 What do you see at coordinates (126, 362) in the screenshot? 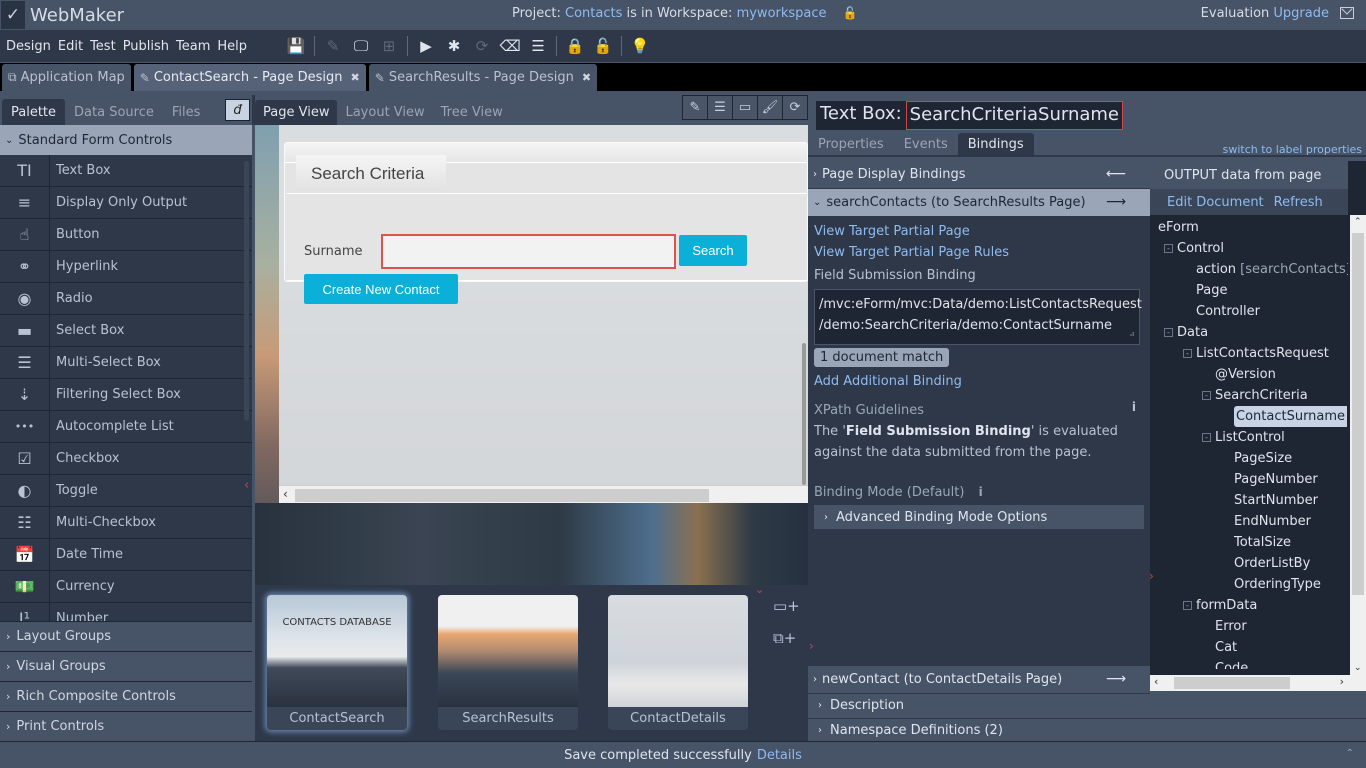
I see `palette-item-multi-select-box: ☰ Multi-Select Box` at bounding box center [126, 362].